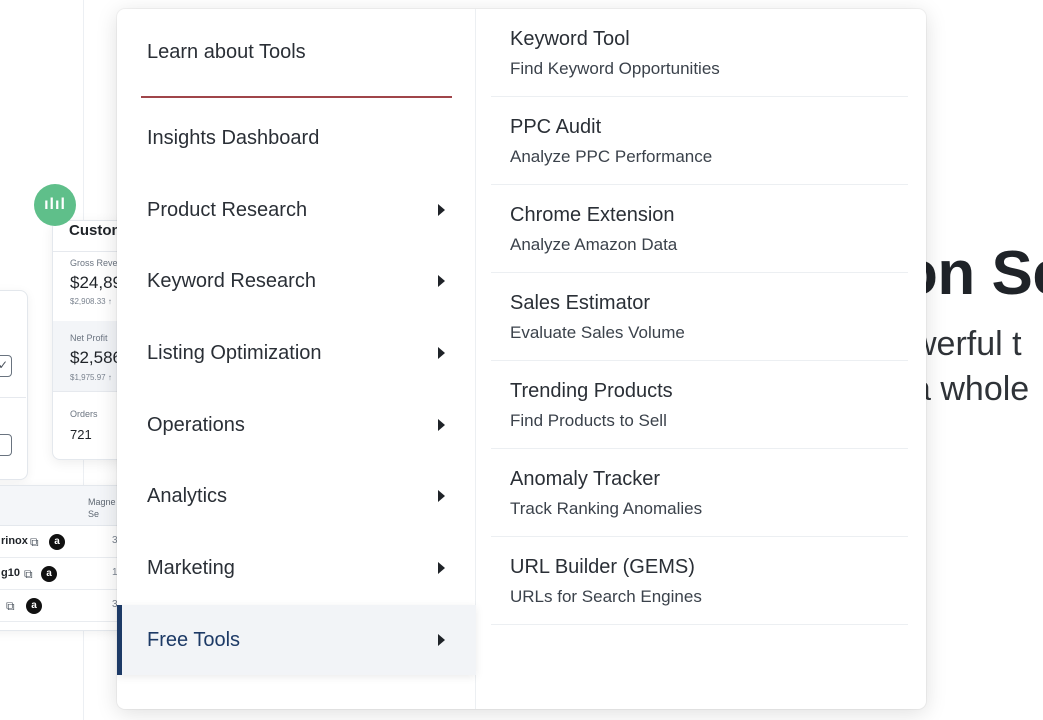 Image resolution: width=1043 pixels, height=720 pixels. What do you see at coordinates (570, 39) in the screenshot?
I see `tool-title: Keyword Tool` at bounding box center [570, 39].